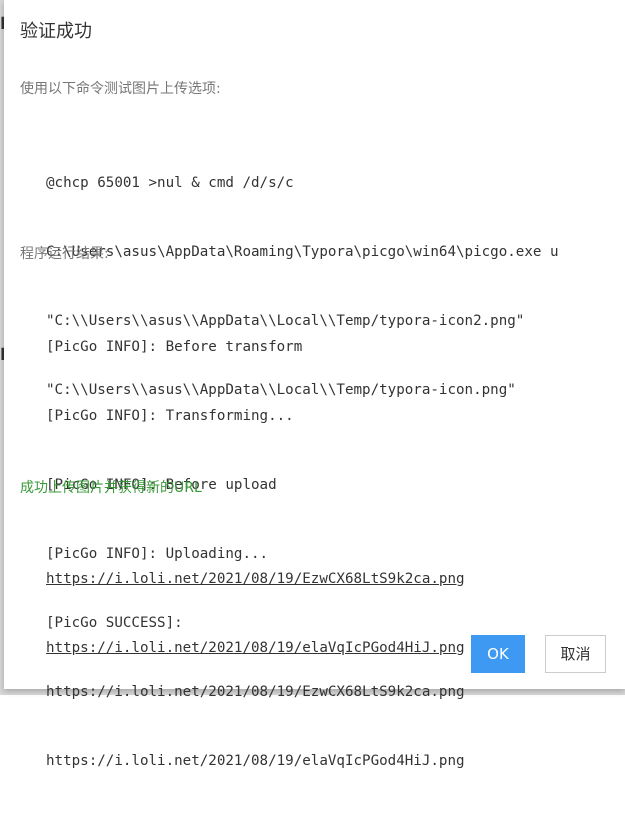 Image resolution: width=625 pixels, height=819 pixels. Describe the element at coordinates (575, 654) in the screenshot. I see `cancel-button: 取消` at that location.